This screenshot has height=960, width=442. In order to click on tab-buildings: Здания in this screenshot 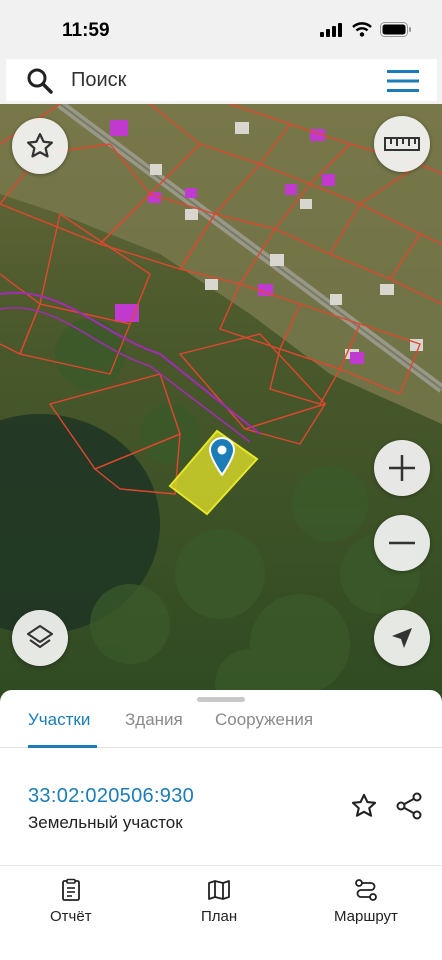, I will do `click(154, 720)`.